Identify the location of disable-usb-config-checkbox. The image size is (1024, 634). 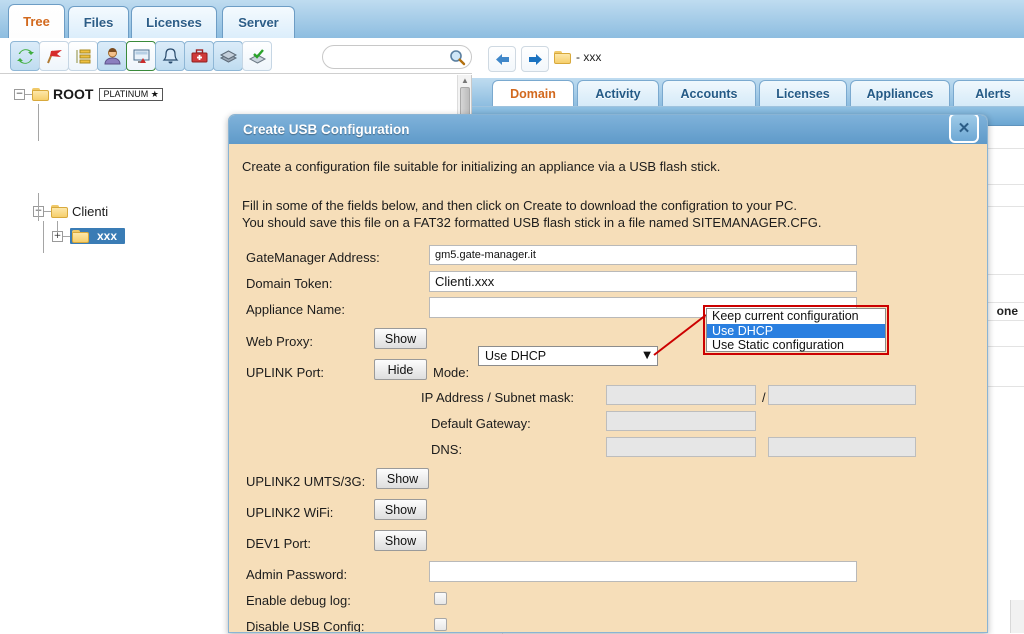
(440, 624).